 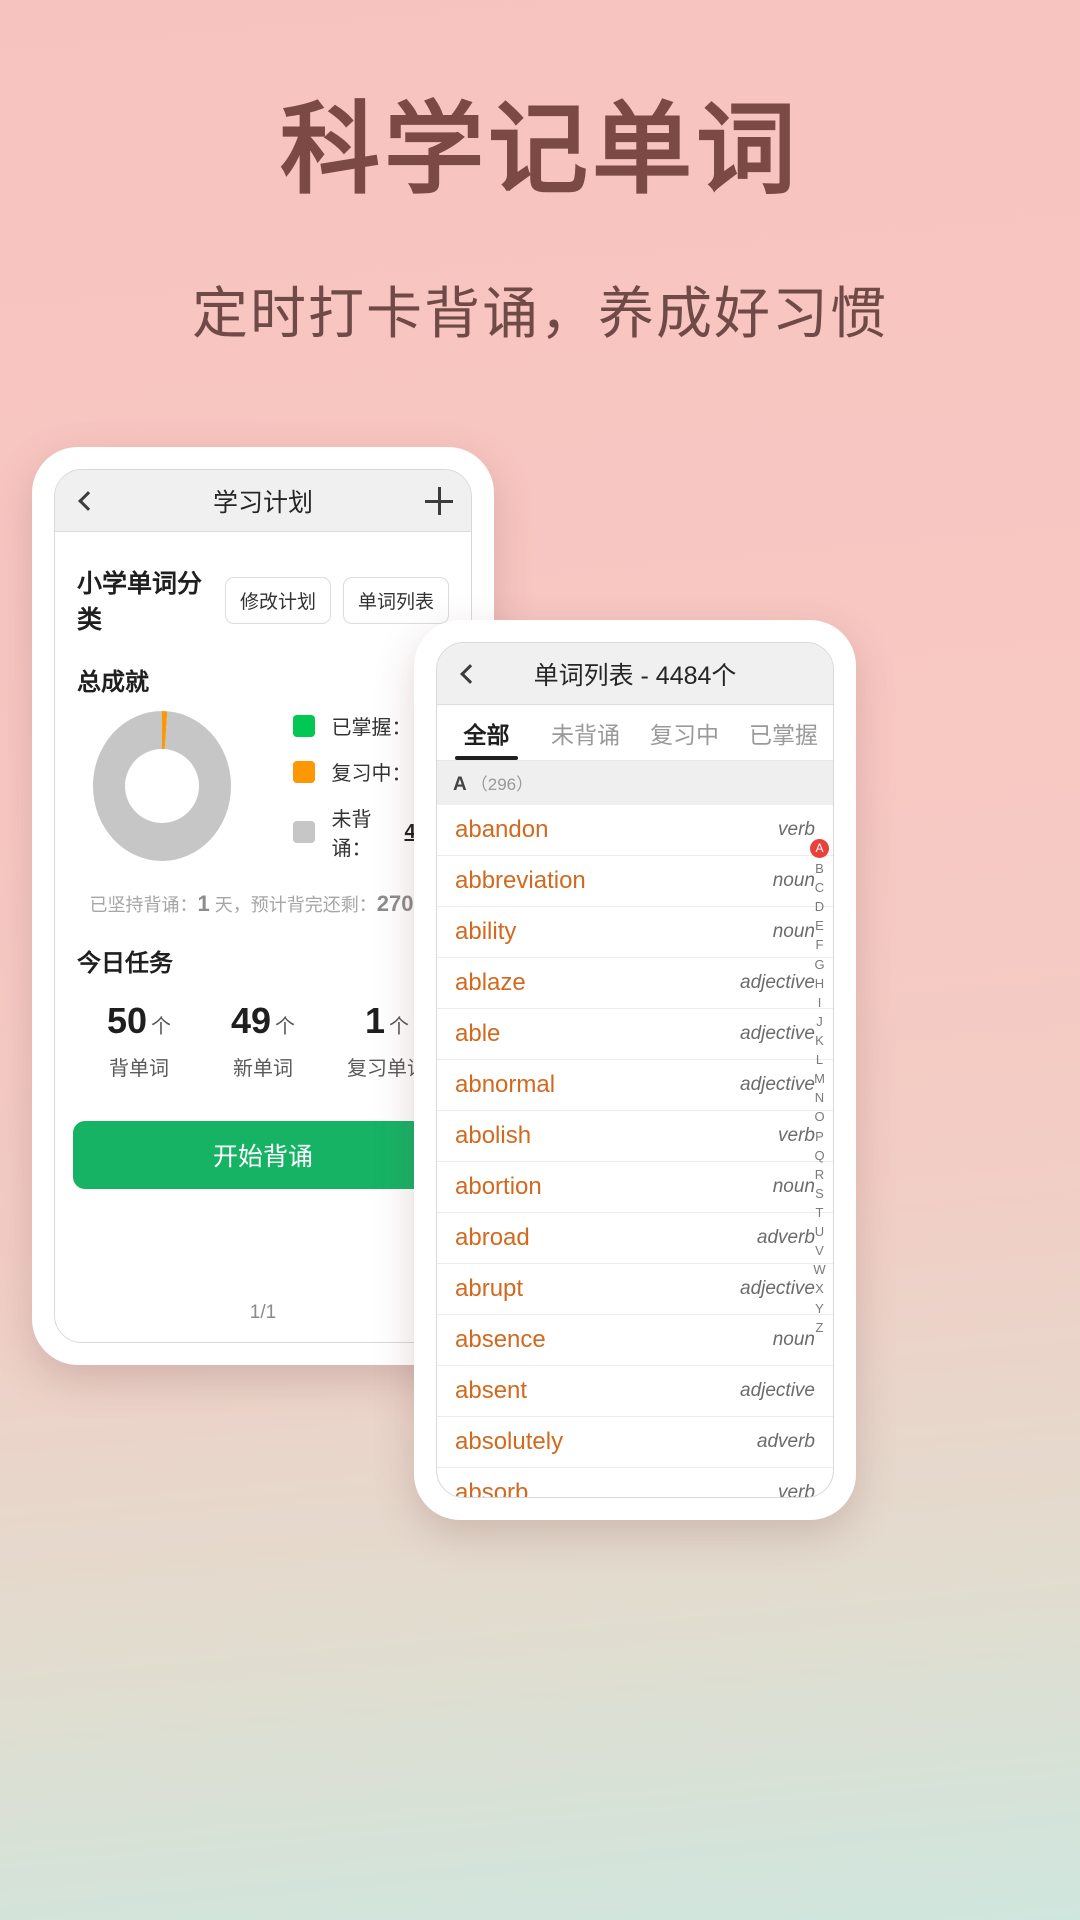 What do you see at coordinates (819, 1097) in the screenshot?
I see `alphabet-index-letter: N` at bounding box center [819, 1097].